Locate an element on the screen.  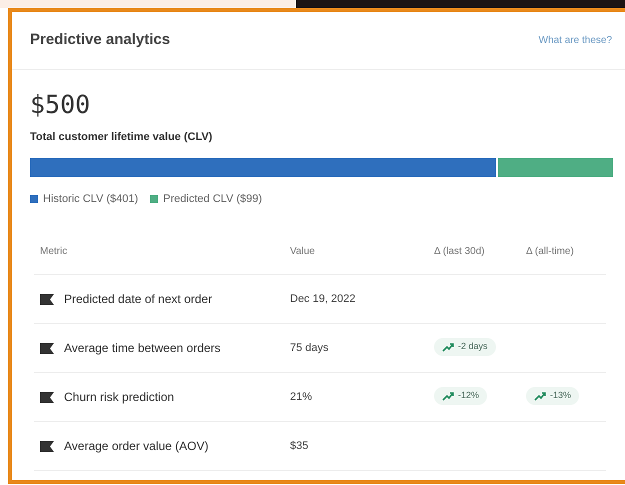
metric-name: Average time between orders is located at coordinates (142, 348).